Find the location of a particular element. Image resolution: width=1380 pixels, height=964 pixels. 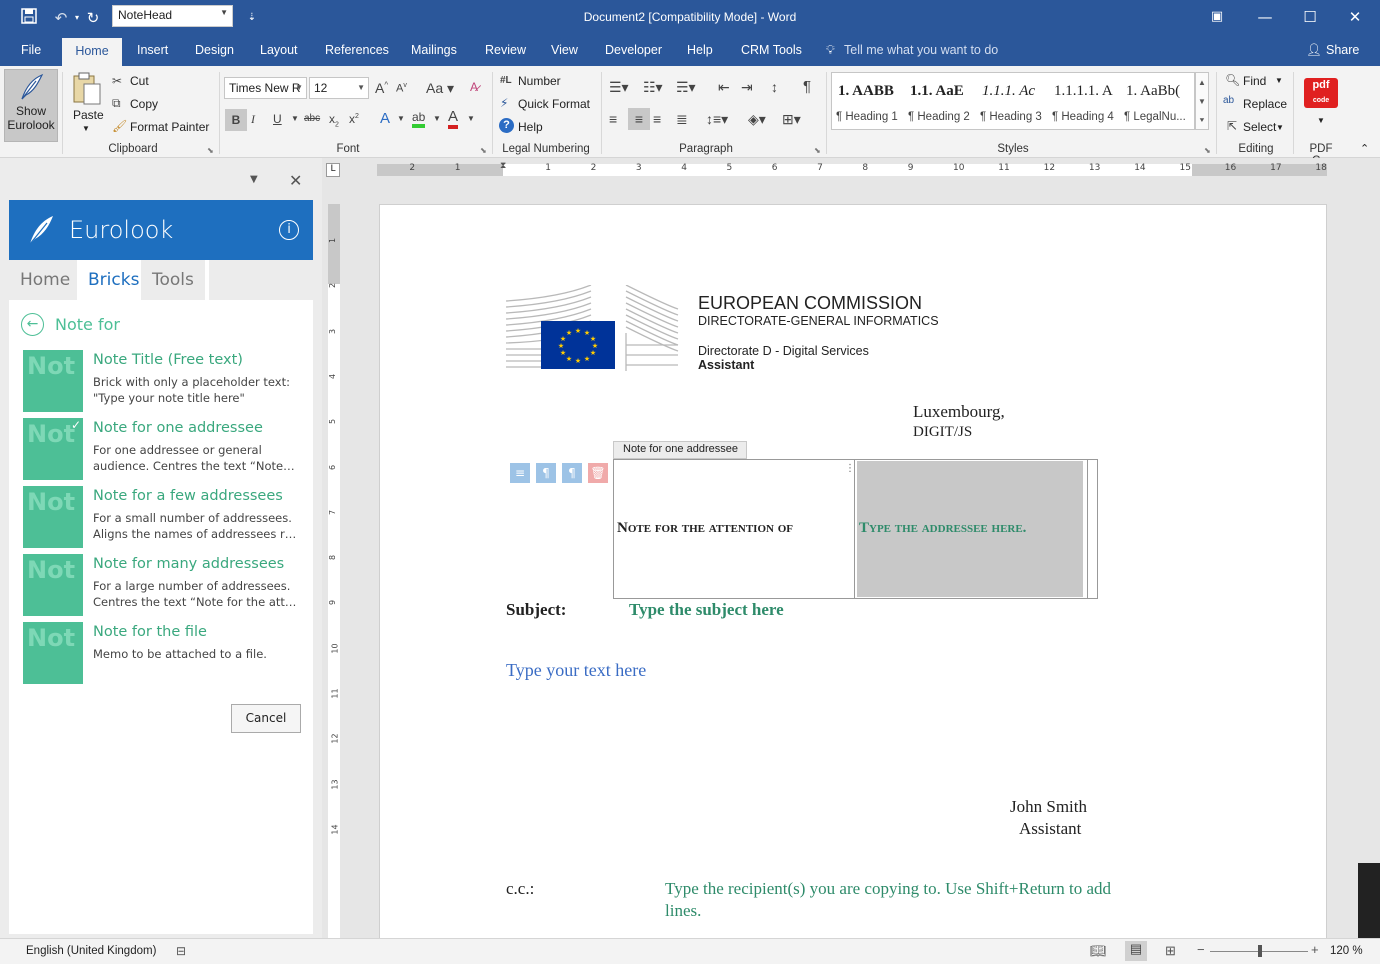

grow-font-icon: A^ is located at coordinates (381, 88).